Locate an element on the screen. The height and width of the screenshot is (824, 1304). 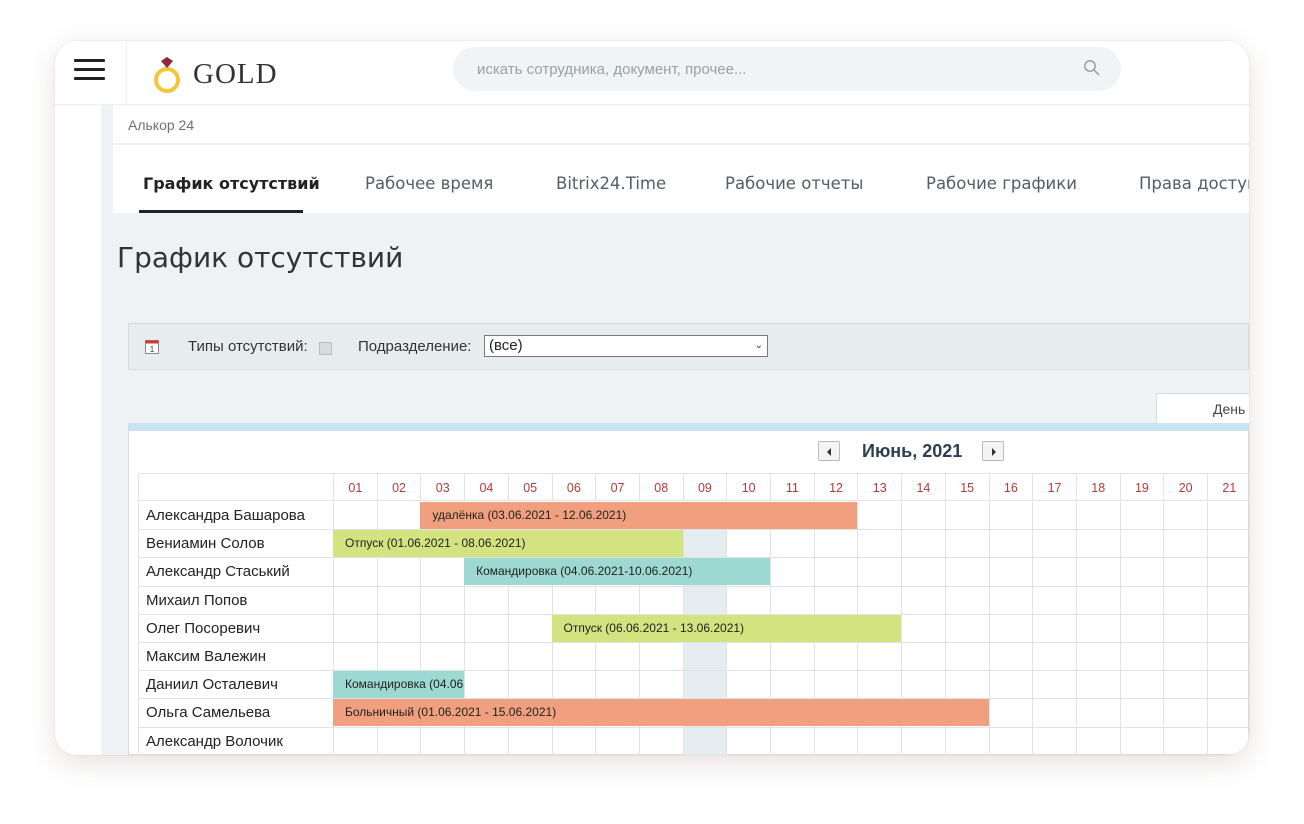
tab-work-reports: Рабочие отчеты is located at coordinates (794, 183).